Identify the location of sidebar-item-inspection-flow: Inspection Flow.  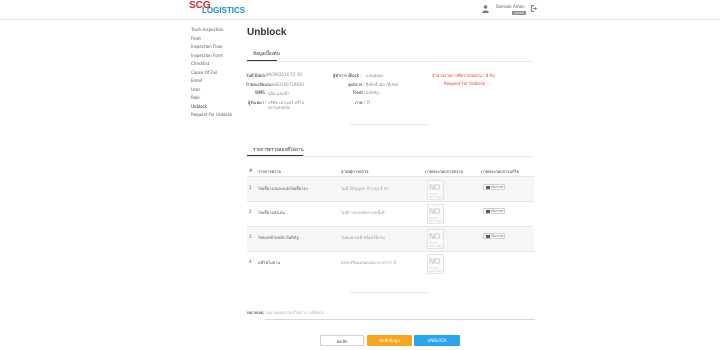
(216, 47).